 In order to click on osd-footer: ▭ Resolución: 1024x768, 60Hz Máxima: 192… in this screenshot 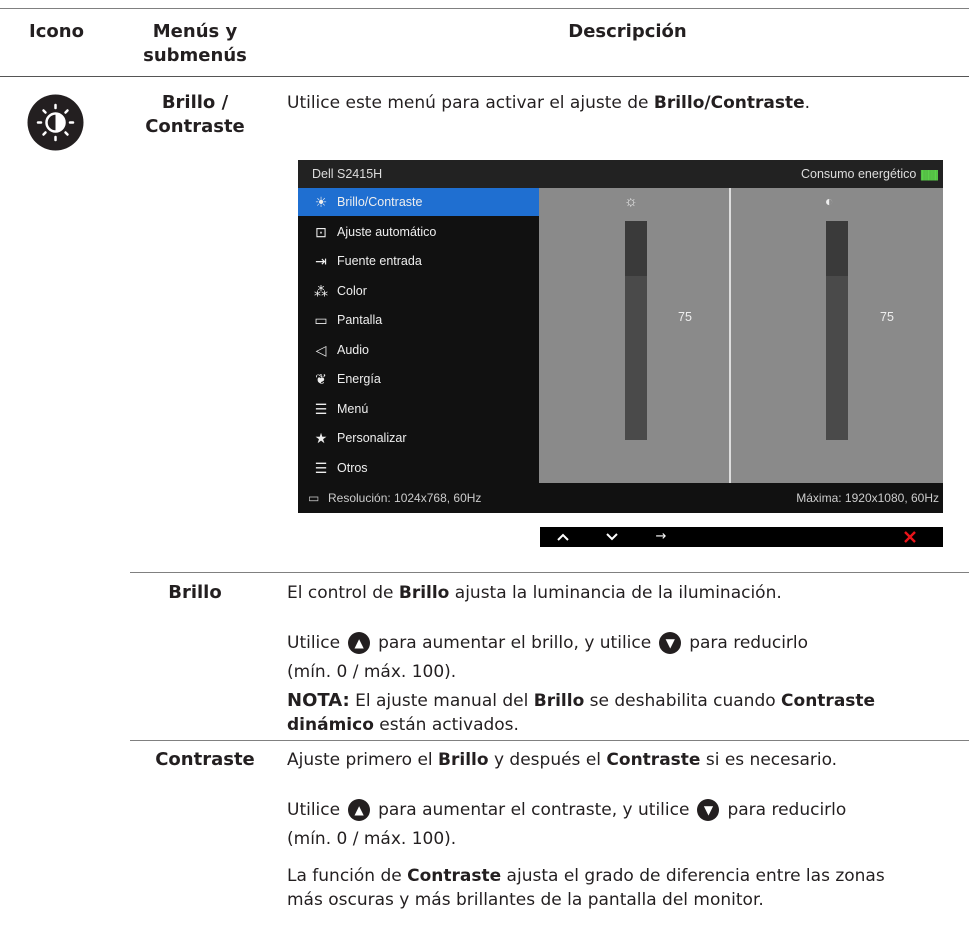, I will do `click(620, 498)`.